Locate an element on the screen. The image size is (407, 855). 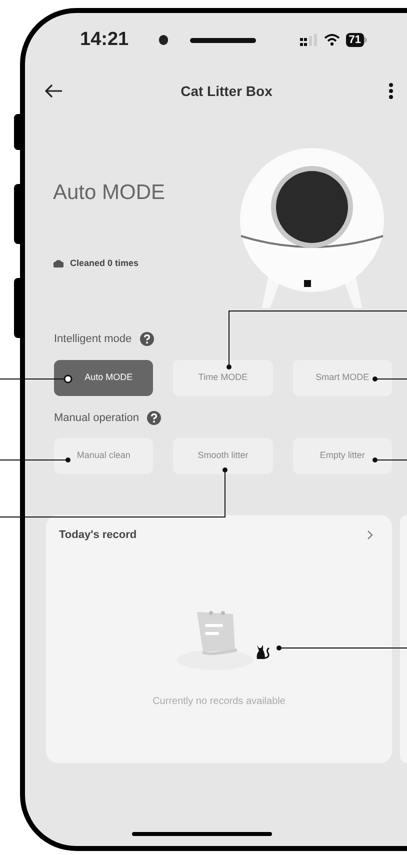
mode-button: Auto MODE is located at coordinates (104, 378).